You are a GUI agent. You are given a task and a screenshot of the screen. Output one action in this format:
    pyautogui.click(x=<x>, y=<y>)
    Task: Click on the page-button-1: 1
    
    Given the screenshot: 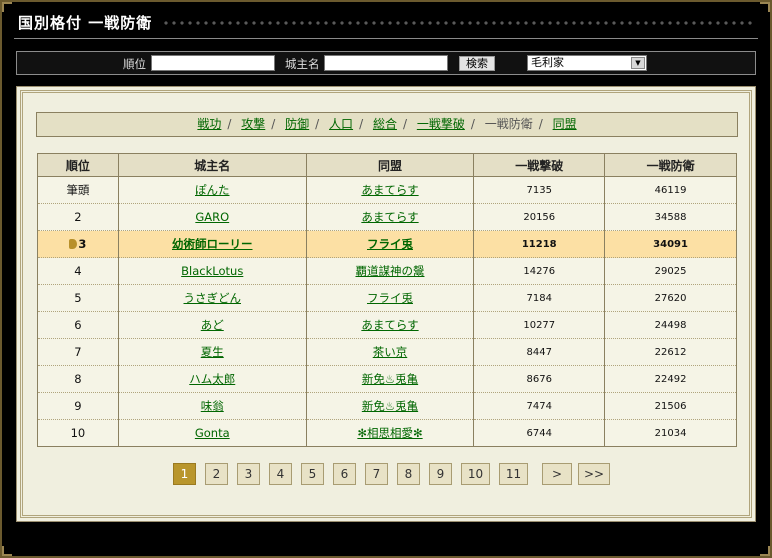 What is the action you would take?
    pyautogui.click(x=184, y=474)
    